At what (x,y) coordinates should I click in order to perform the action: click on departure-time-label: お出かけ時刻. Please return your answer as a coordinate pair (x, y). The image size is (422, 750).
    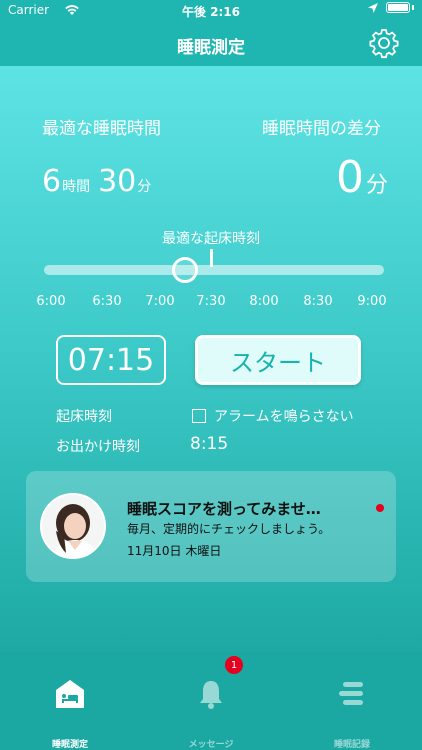
    Looking at the image, I should click on (98, 447).